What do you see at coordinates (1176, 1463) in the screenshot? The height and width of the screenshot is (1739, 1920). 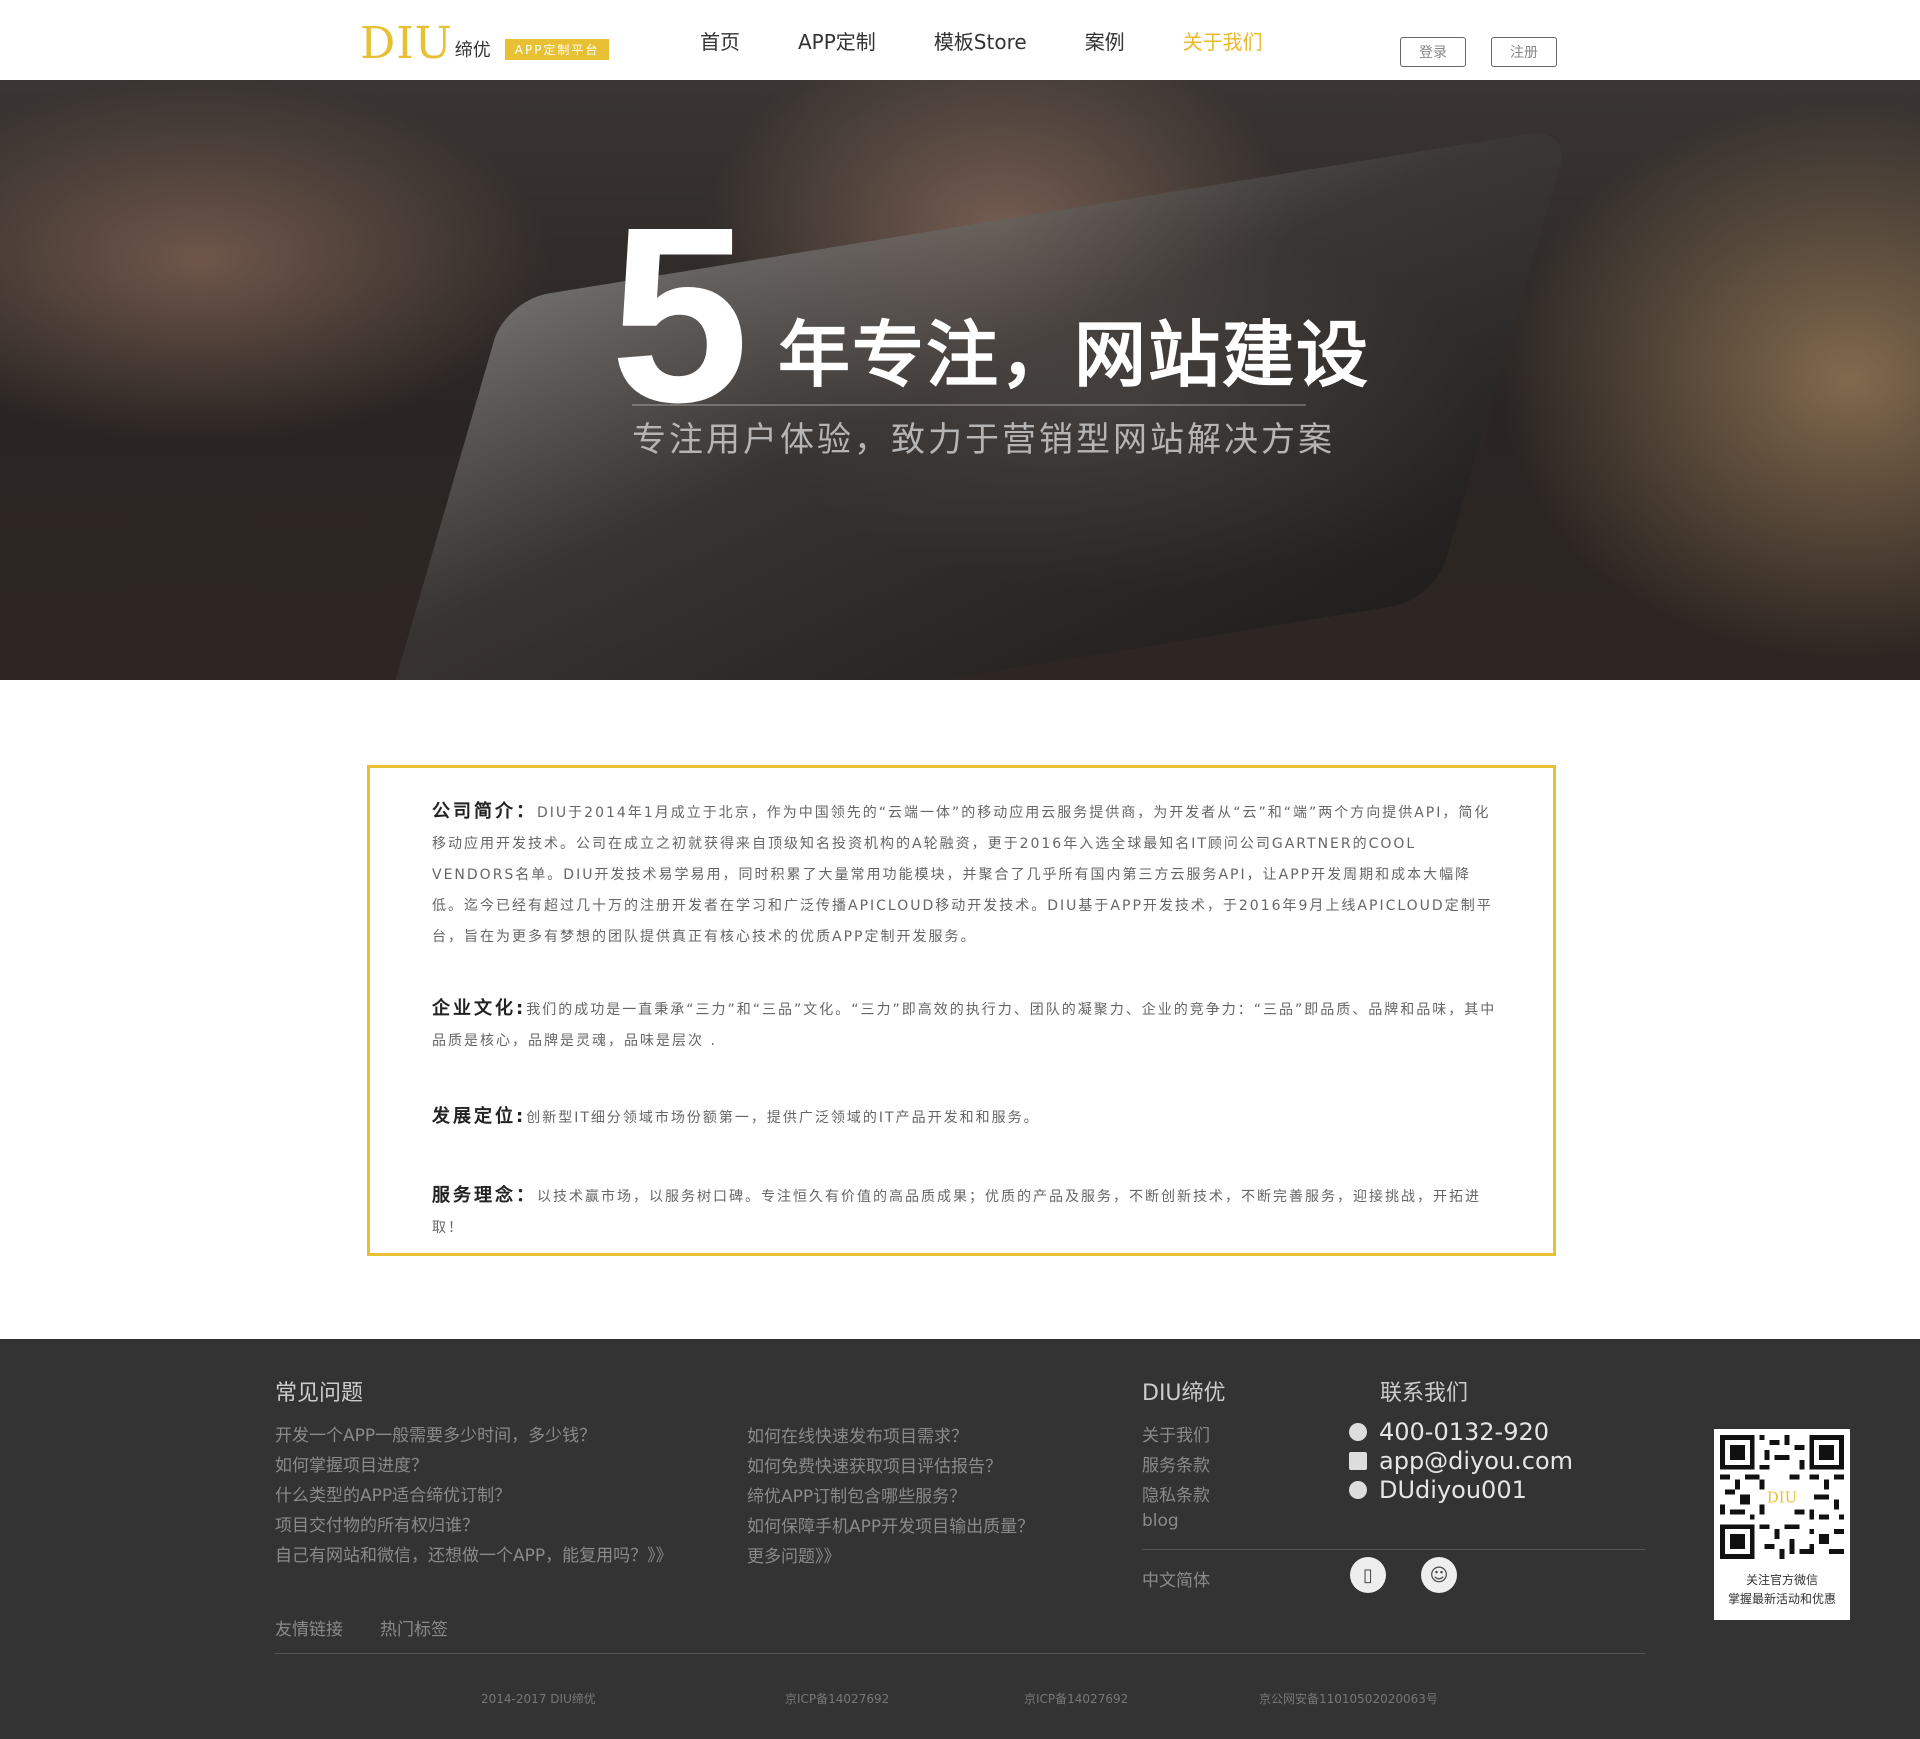 I see `footer-link-terms: 服务条款` at bounding box center [1176, 1463].